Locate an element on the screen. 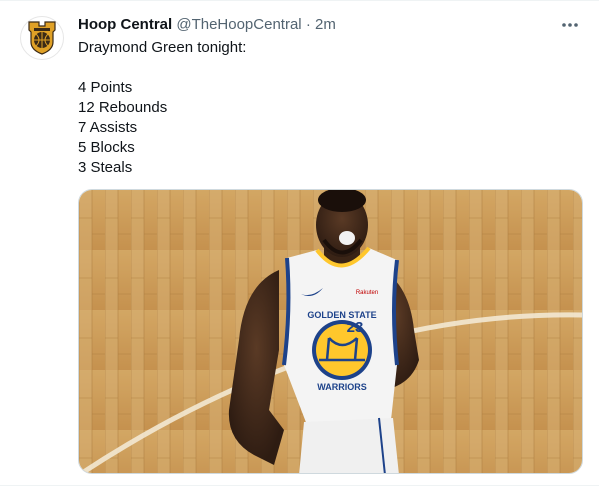  author-avatar is located at coordinates (42, 38).